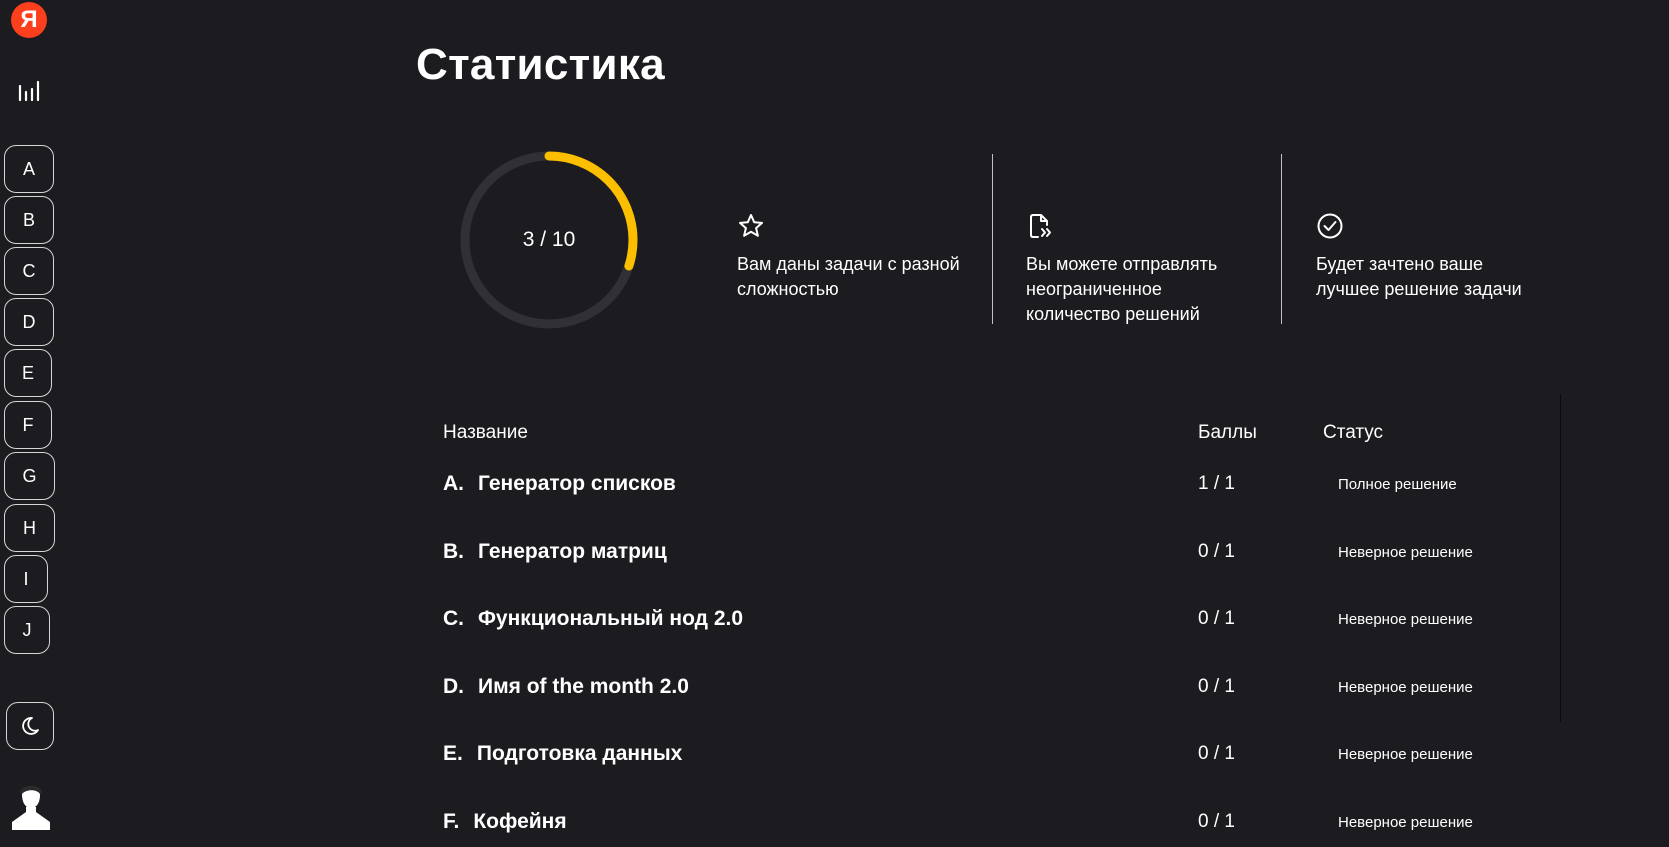 This screenshot has height=847, width=1669. What do you see at coordinates (848, 276) in the screenshot?
I see `info-text: Вам даны задачи с разной сложностью` at bounding box center [848, 276].